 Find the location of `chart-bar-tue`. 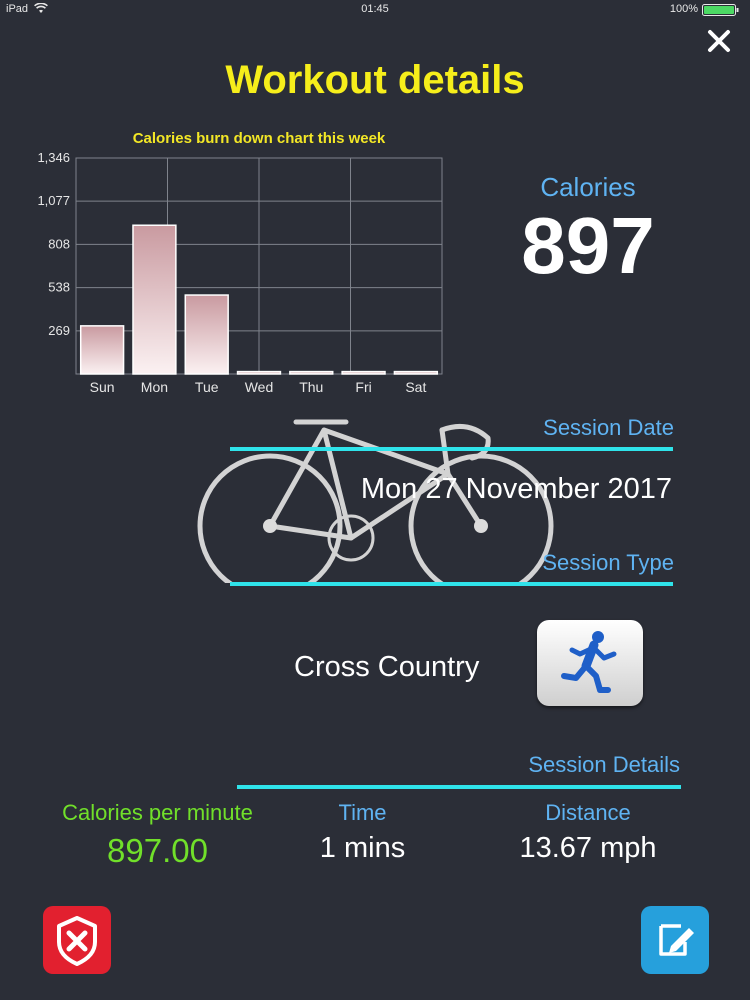

chart-bar-tue is located at coordinates (206, 334).